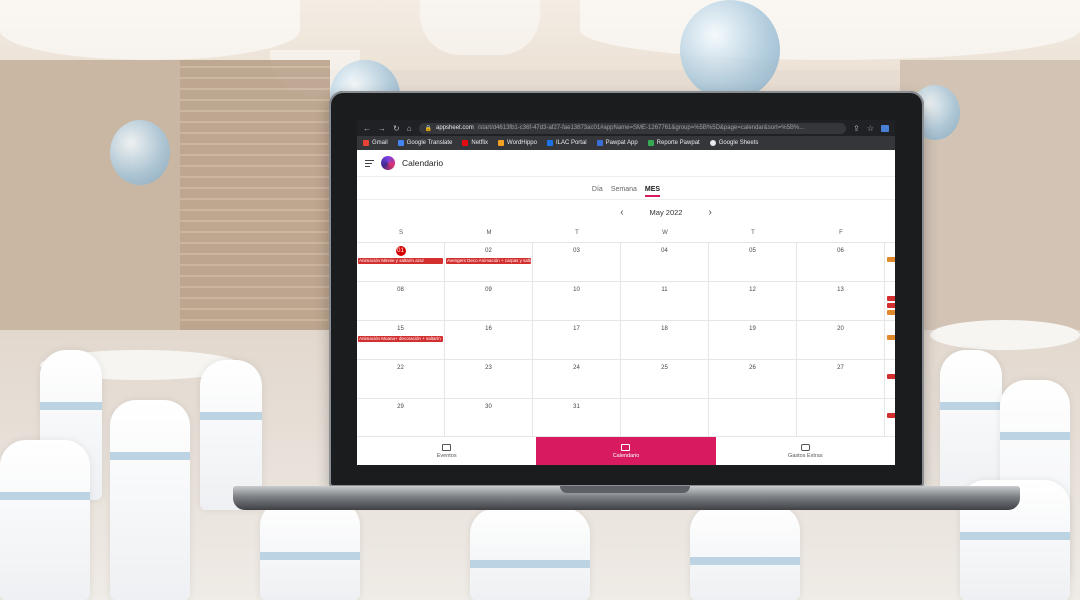  I want to click on day-cell: 18, so click(665, 340).